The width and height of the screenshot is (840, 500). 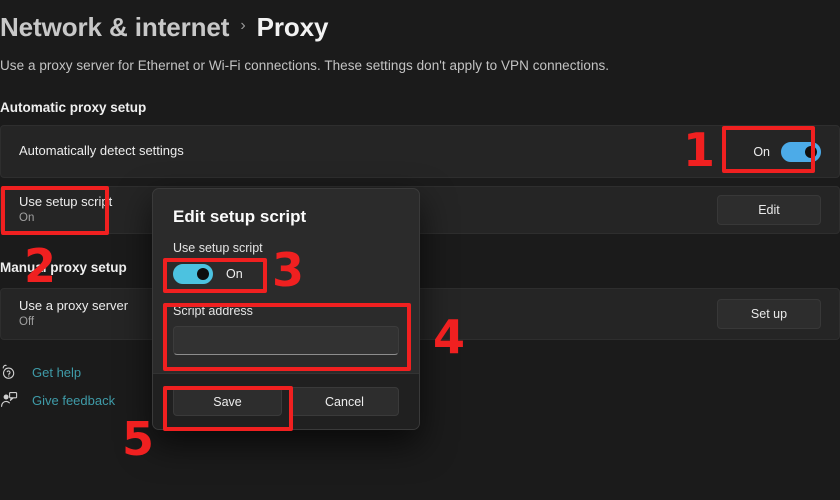 I want to click on dialog-cancel-button: Cancel, so click(x=344, y=401).